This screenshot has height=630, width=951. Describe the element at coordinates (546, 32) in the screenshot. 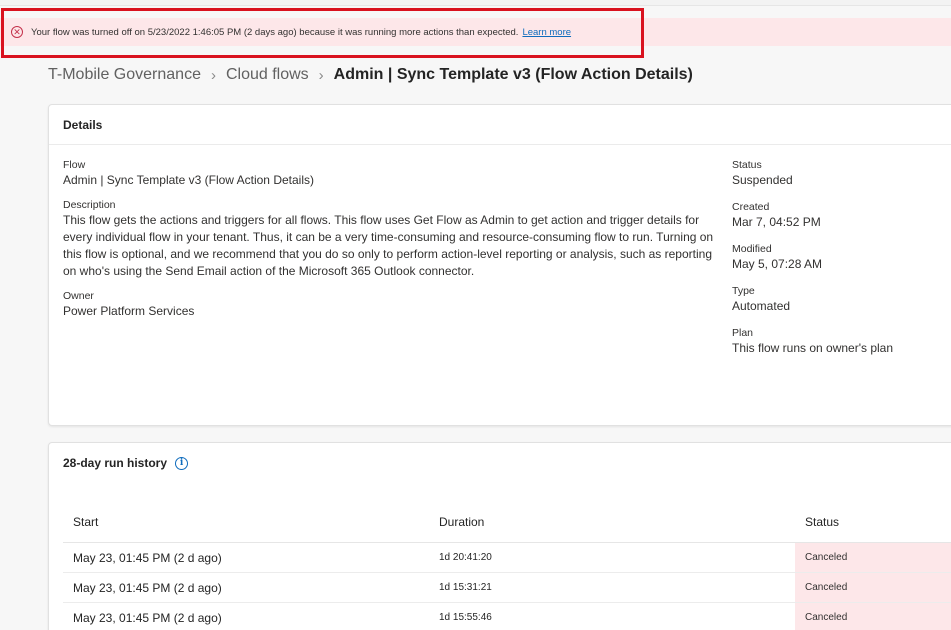

I see `learn-more-link: Learn more` at that location.